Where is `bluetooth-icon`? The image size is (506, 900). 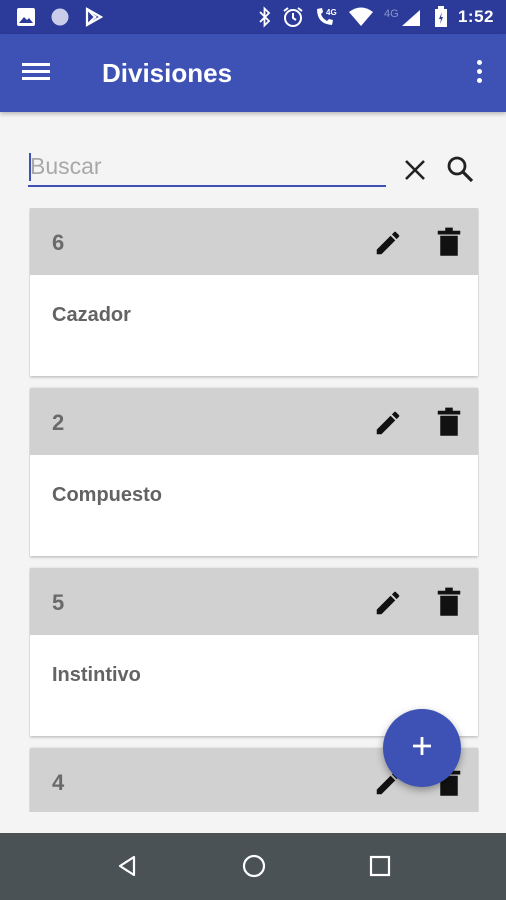
bluetooth-icon is located at coordinates (265, 17).